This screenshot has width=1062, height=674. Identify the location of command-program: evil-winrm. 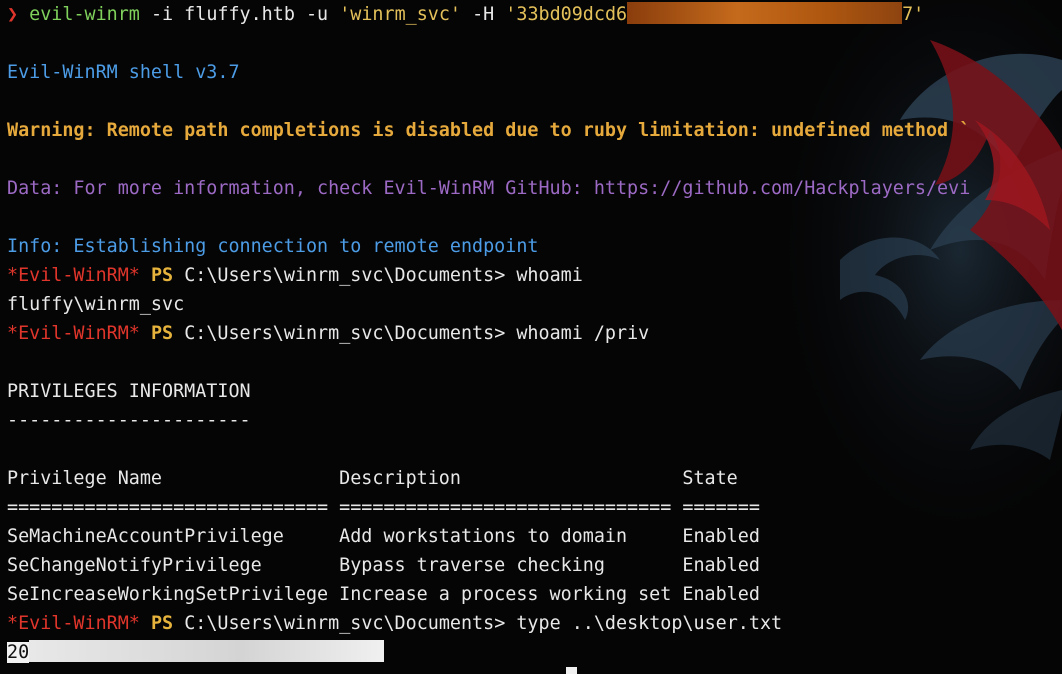
(84, 14).